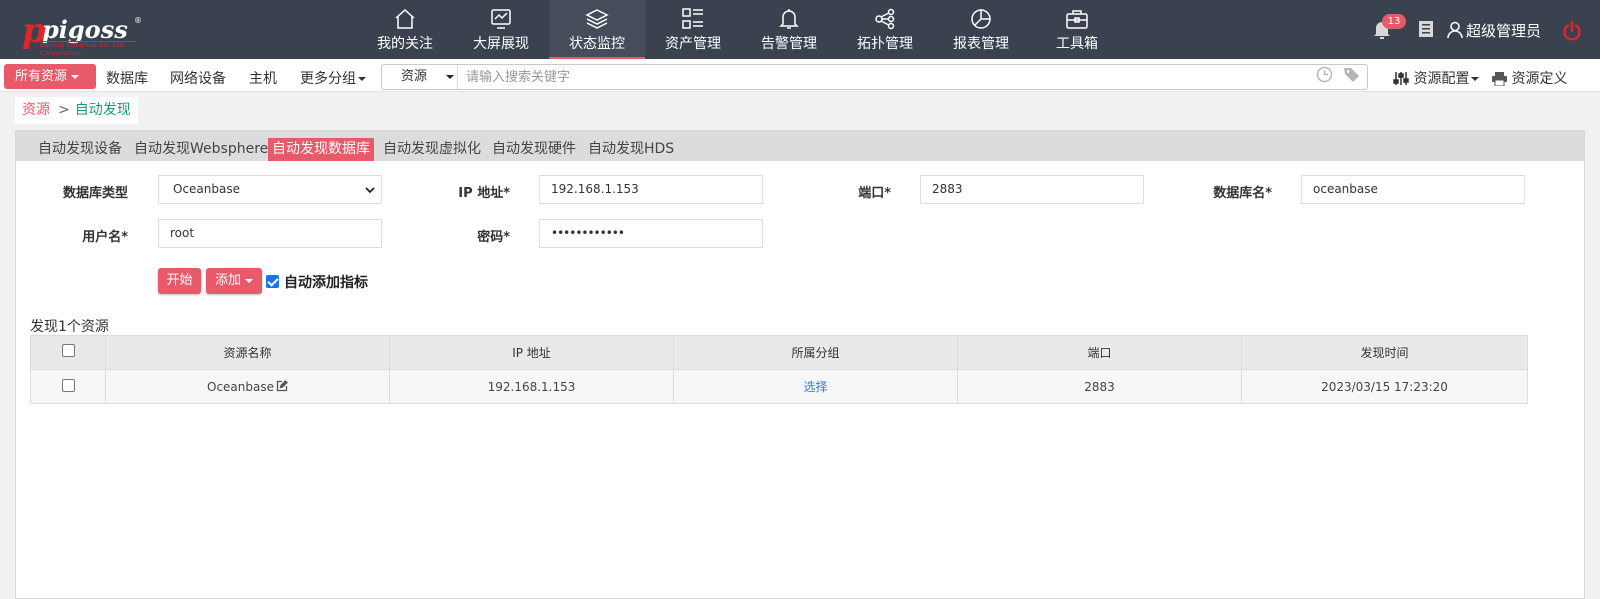 The image size is (1600, 599). Describe the element at coordinates (1394, 21) in the screenshot. I see `notification-count-badge: 13` at that location.